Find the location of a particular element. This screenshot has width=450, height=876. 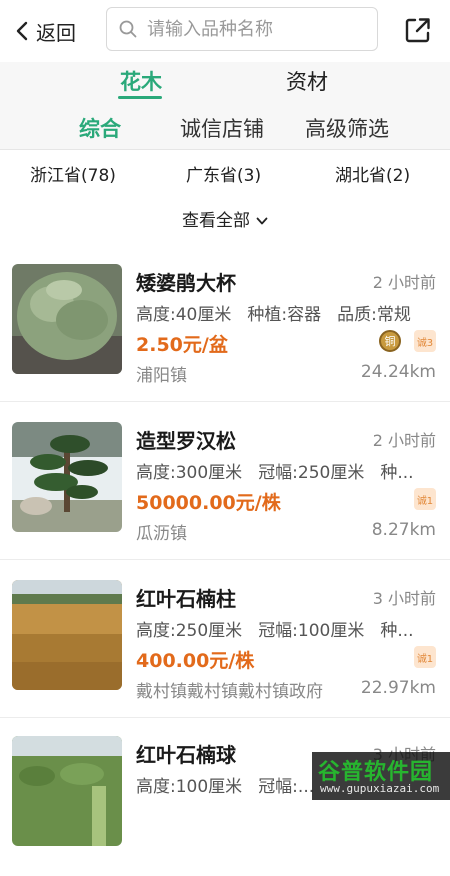

province-filter: 浙江省(78) 广东省(3) 湖北省(2) 查看全部 is located at coordinates (225, 197).